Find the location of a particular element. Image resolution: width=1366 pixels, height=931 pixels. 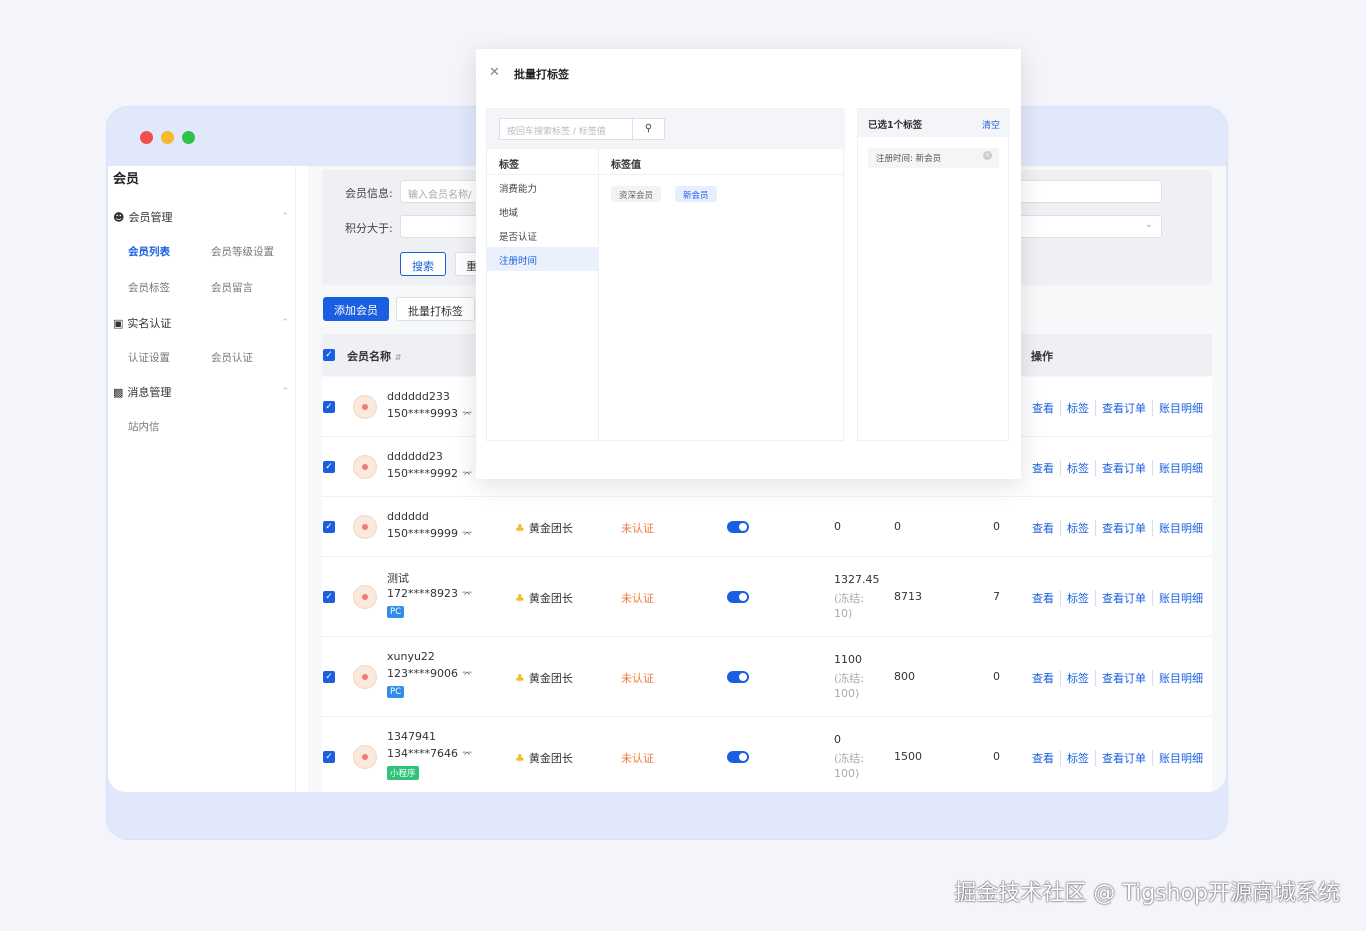

message-icon: ▩ is located at coordinates (118, 392).